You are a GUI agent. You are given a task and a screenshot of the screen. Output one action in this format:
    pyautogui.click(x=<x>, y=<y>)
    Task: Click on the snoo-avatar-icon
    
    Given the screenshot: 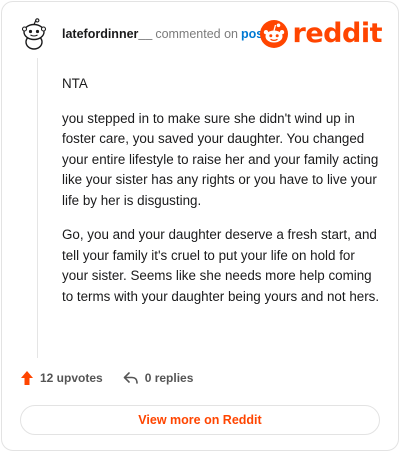 What is the action you would take?
    pyautogui.click(x=34, y=34)
    